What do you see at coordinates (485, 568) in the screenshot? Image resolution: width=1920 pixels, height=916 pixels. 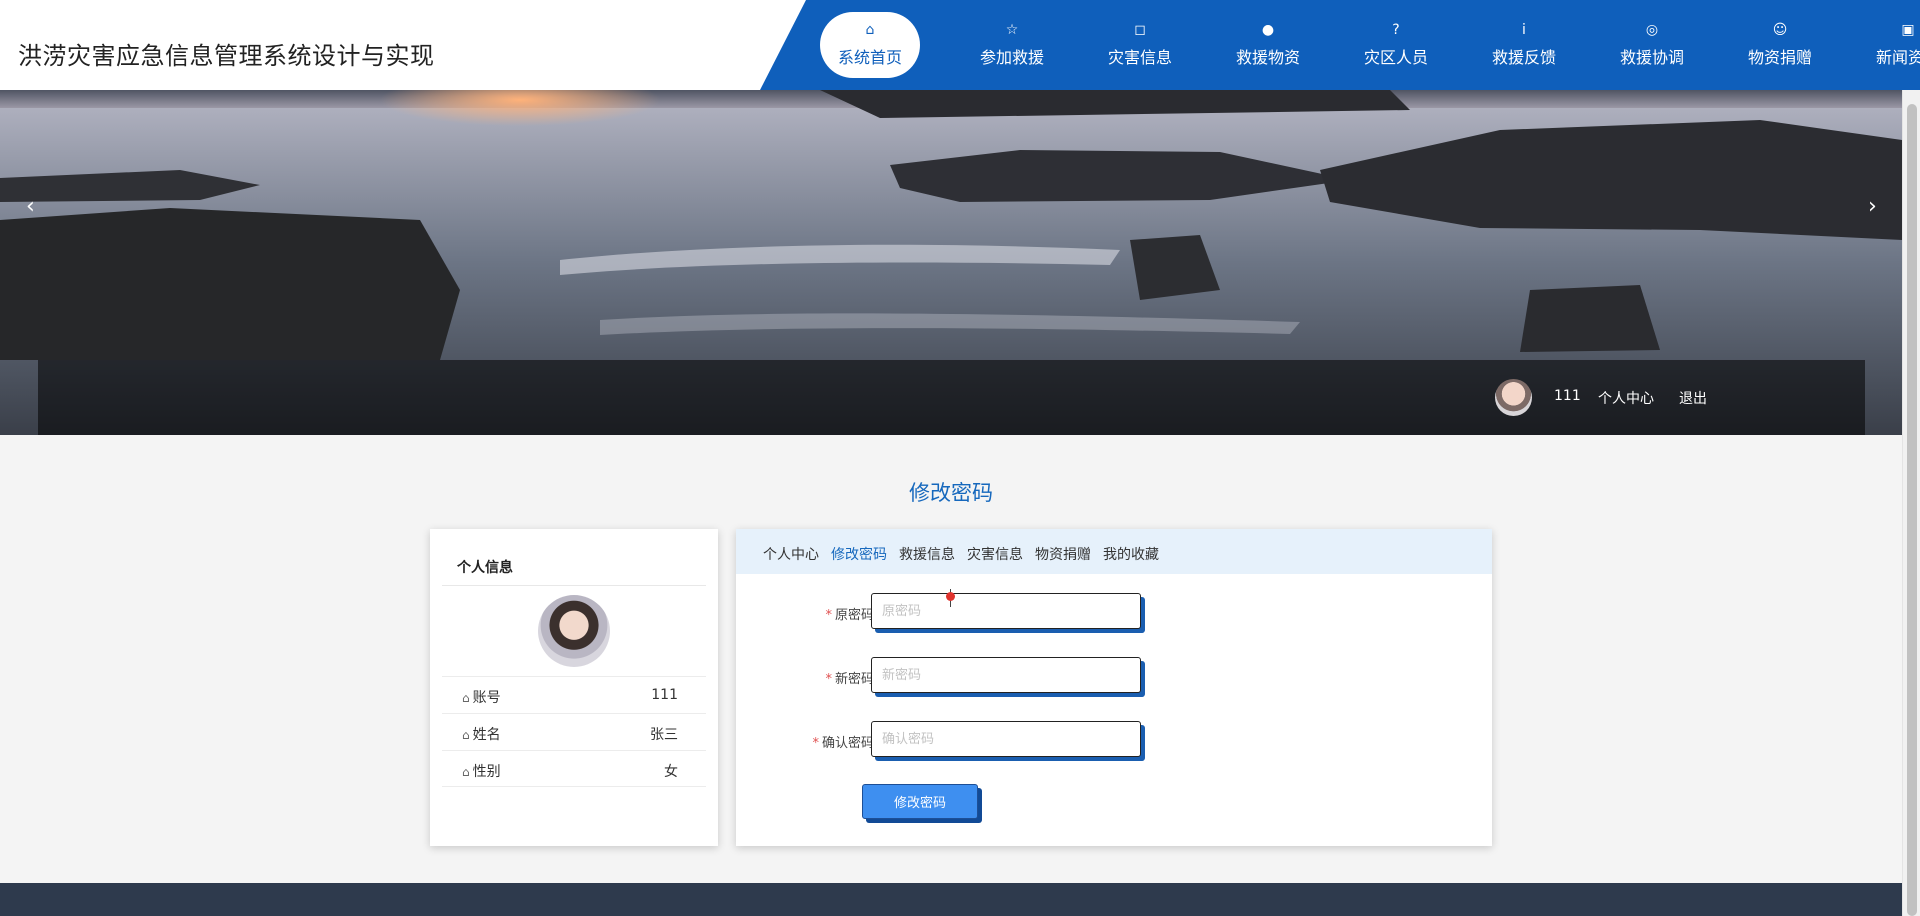 I see `profile-card-title: 个人信息` at bounding box center [485, 568].